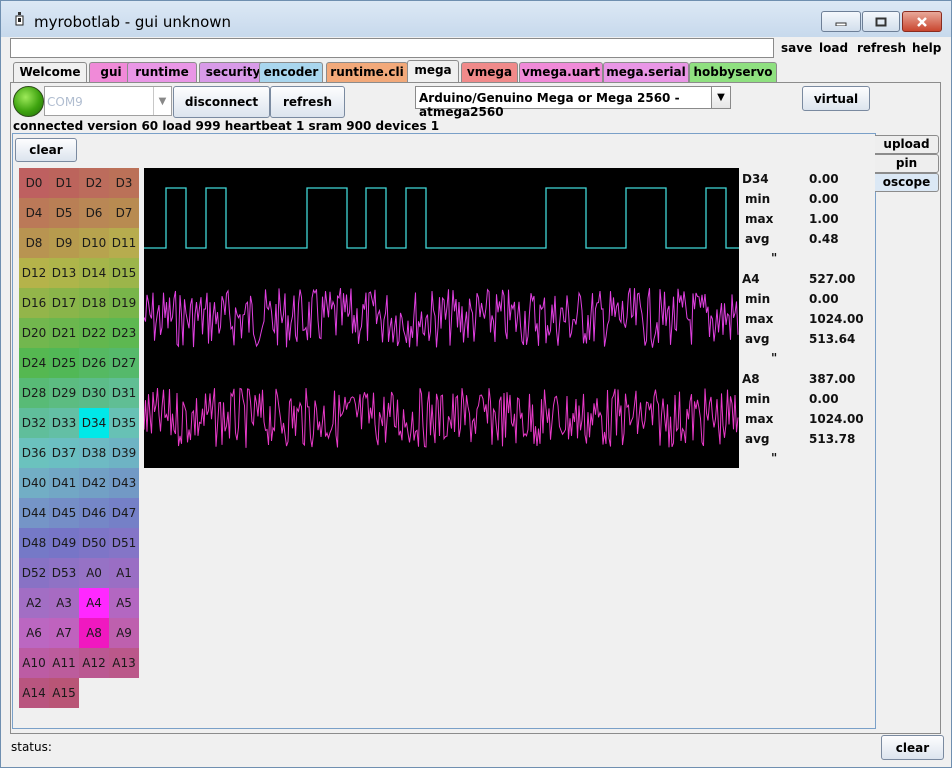  I want to click on pin-d35: D35, so click(124, 423).